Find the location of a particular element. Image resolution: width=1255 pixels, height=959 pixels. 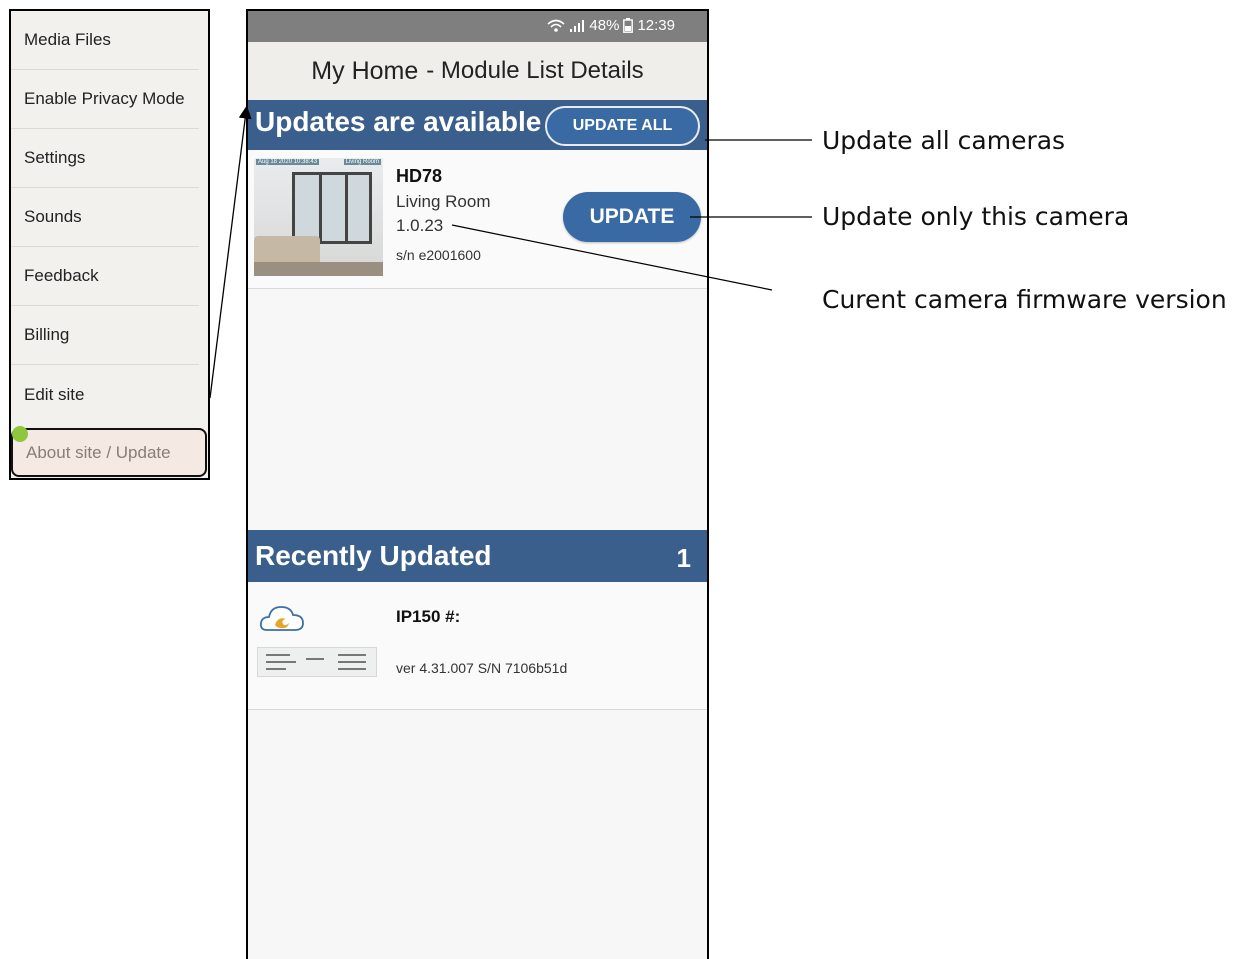

menu-to-screen-arrow is located at coordinates (230, 252).